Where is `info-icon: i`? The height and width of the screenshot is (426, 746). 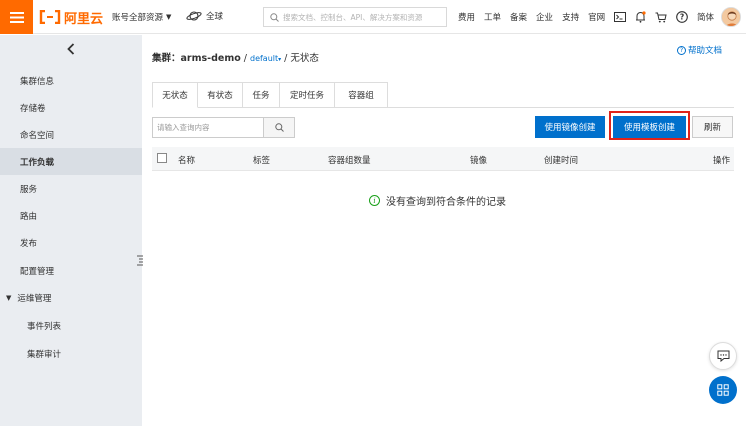 info-icon: i is located at coordinates (374, 200).